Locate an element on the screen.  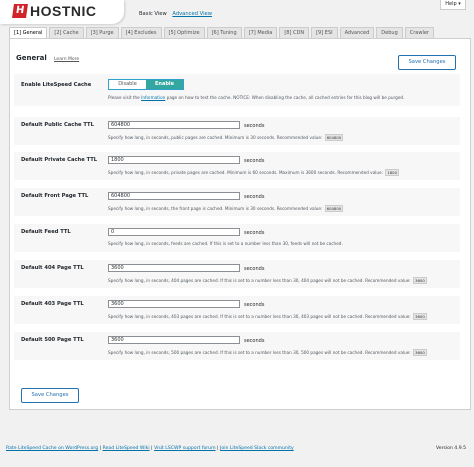
public-ttl-input: 604800 is located at coordinates (174, 125).